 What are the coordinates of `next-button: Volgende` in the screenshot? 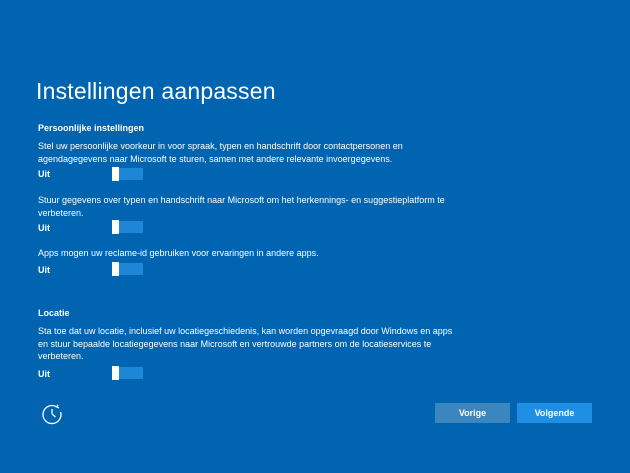 It's located at (554, 413).